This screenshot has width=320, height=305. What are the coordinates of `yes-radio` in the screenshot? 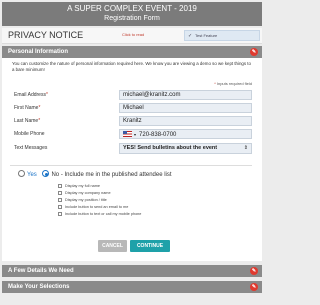 It's located at (21, 173).